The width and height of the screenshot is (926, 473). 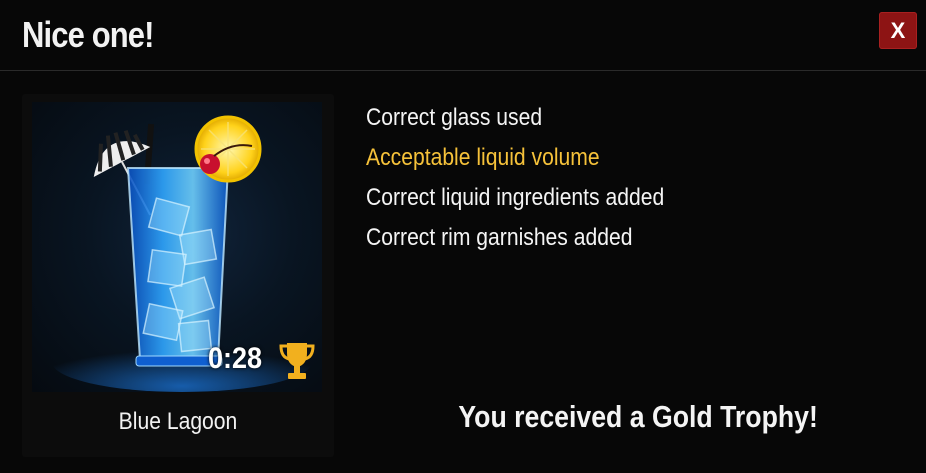 What do you see at coordinates (88, 34) in the screenshot?
I see `dialog-title: Nice one!` at bounding box center [88, 34].